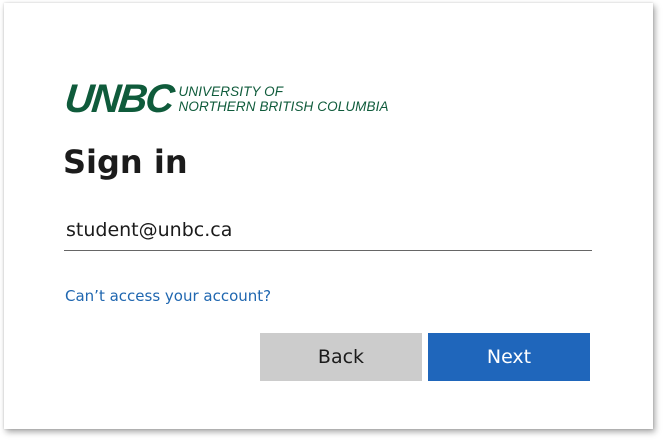 This screenshot has width=663, height=443. I want to click on next-button: Next, so click(509, 357).